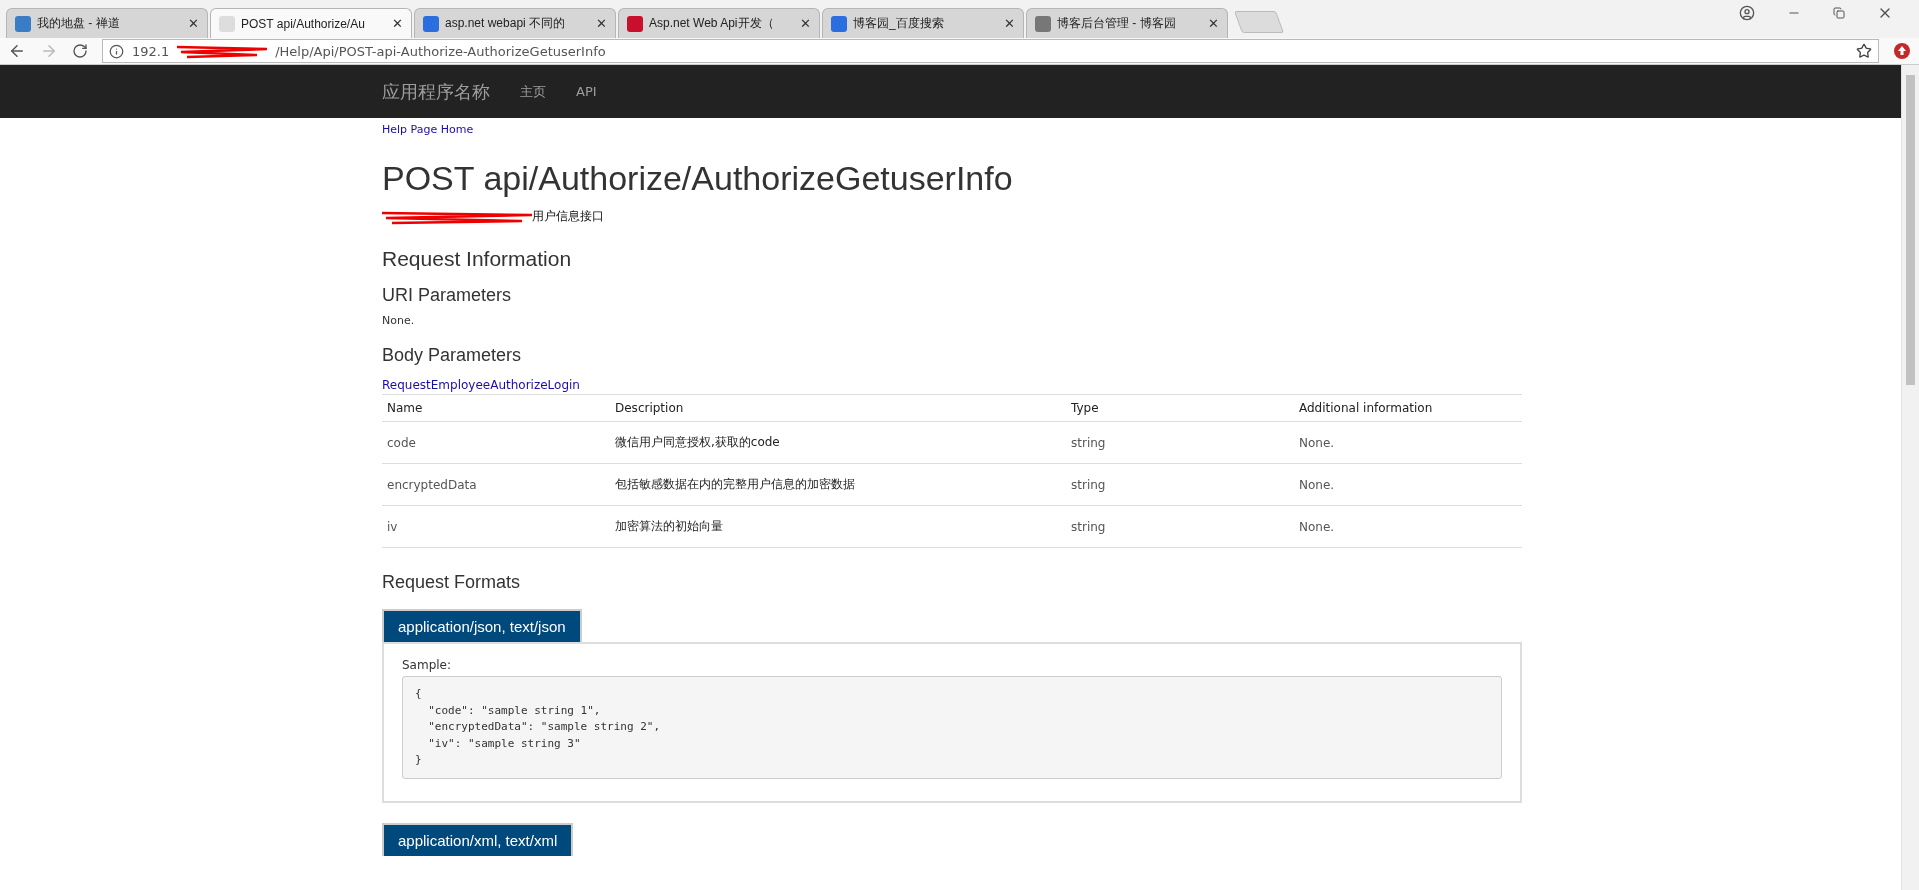  I want to click on nav-link: API, so click(586, 91).